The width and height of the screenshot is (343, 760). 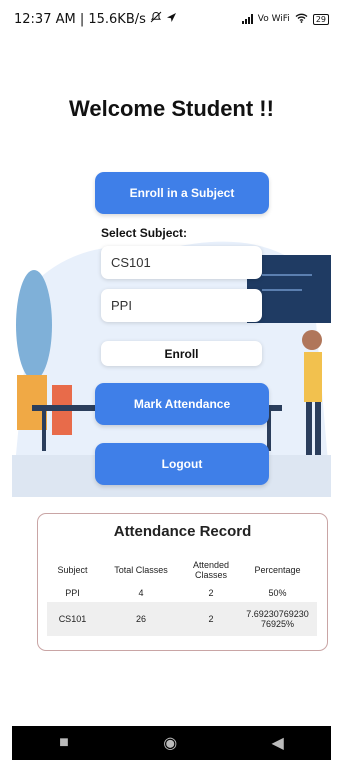 What do you see at coordinates (181, 262) in the screenshot?
I see `subject-input-1: CS101` at bounding box center [181, 262].